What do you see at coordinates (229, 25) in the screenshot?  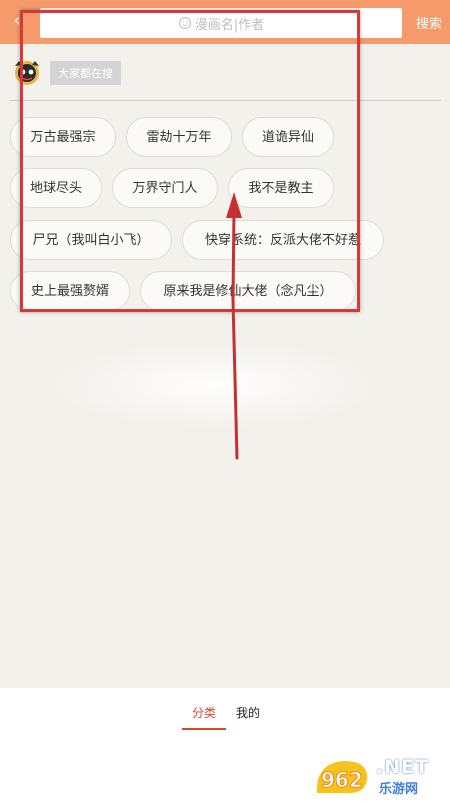 I see `search-placeholder: 漫画名|作者` at bounding box center [229, 25].